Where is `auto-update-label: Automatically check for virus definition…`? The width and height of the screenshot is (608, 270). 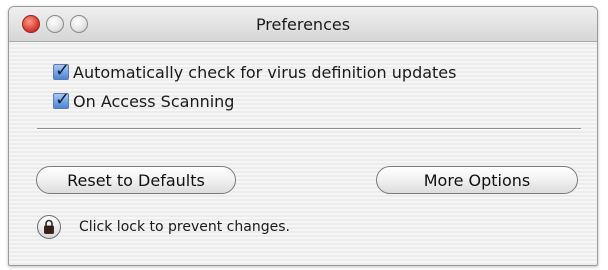
auto-update-label: Automatically check for virus definition… is located at coordinates (264, 72).